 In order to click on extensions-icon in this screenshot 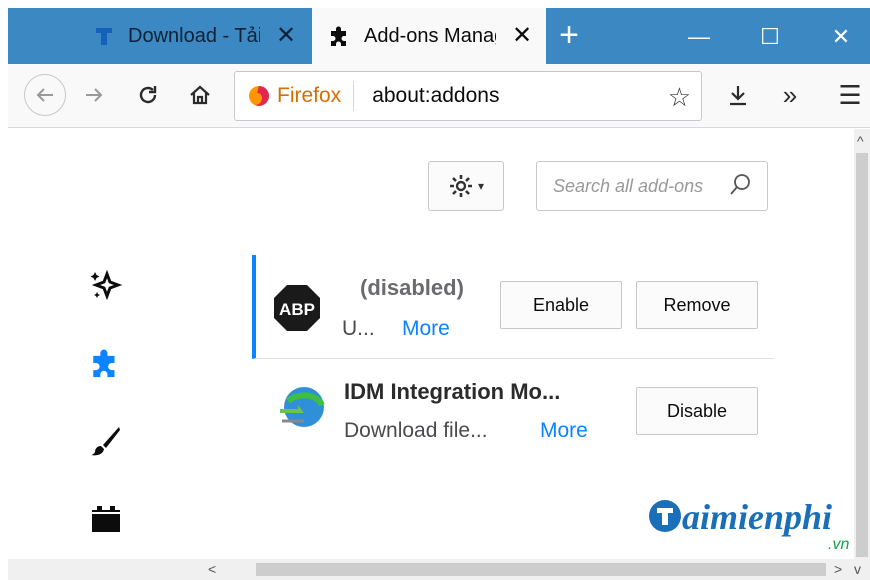, I will do `click(106, 363)`.